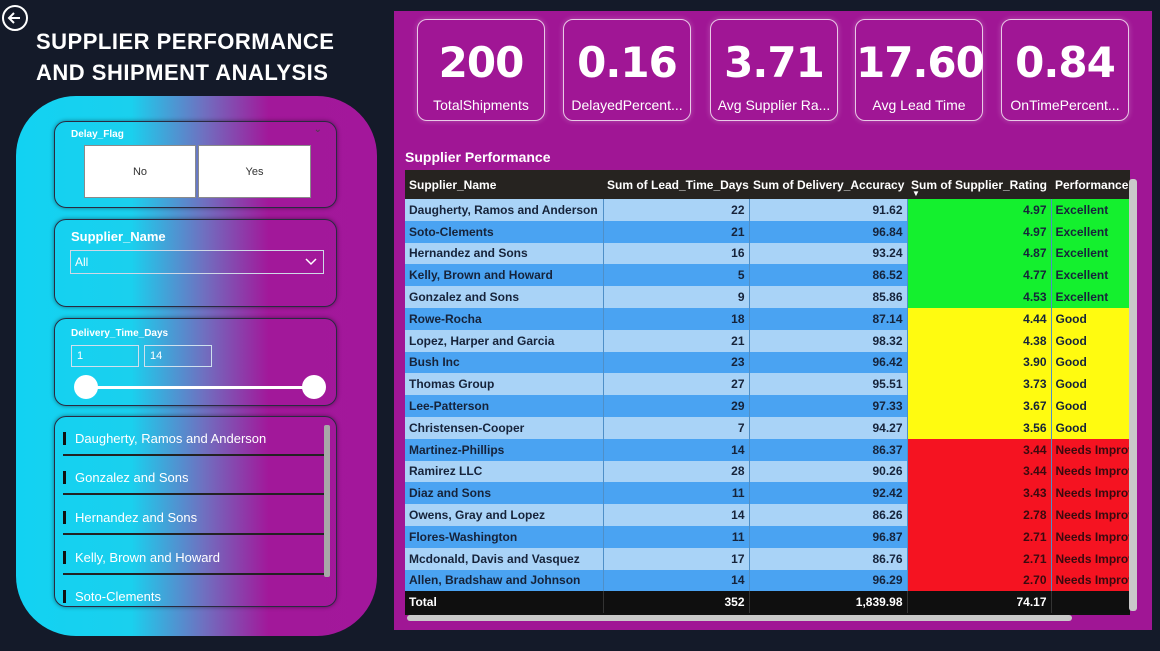 This screenshot has height=651, width=1160. Describe the element at coordinates (828, 427) in the screenshot. I see `cell-delivery-accuracy: 94.27` at that location.